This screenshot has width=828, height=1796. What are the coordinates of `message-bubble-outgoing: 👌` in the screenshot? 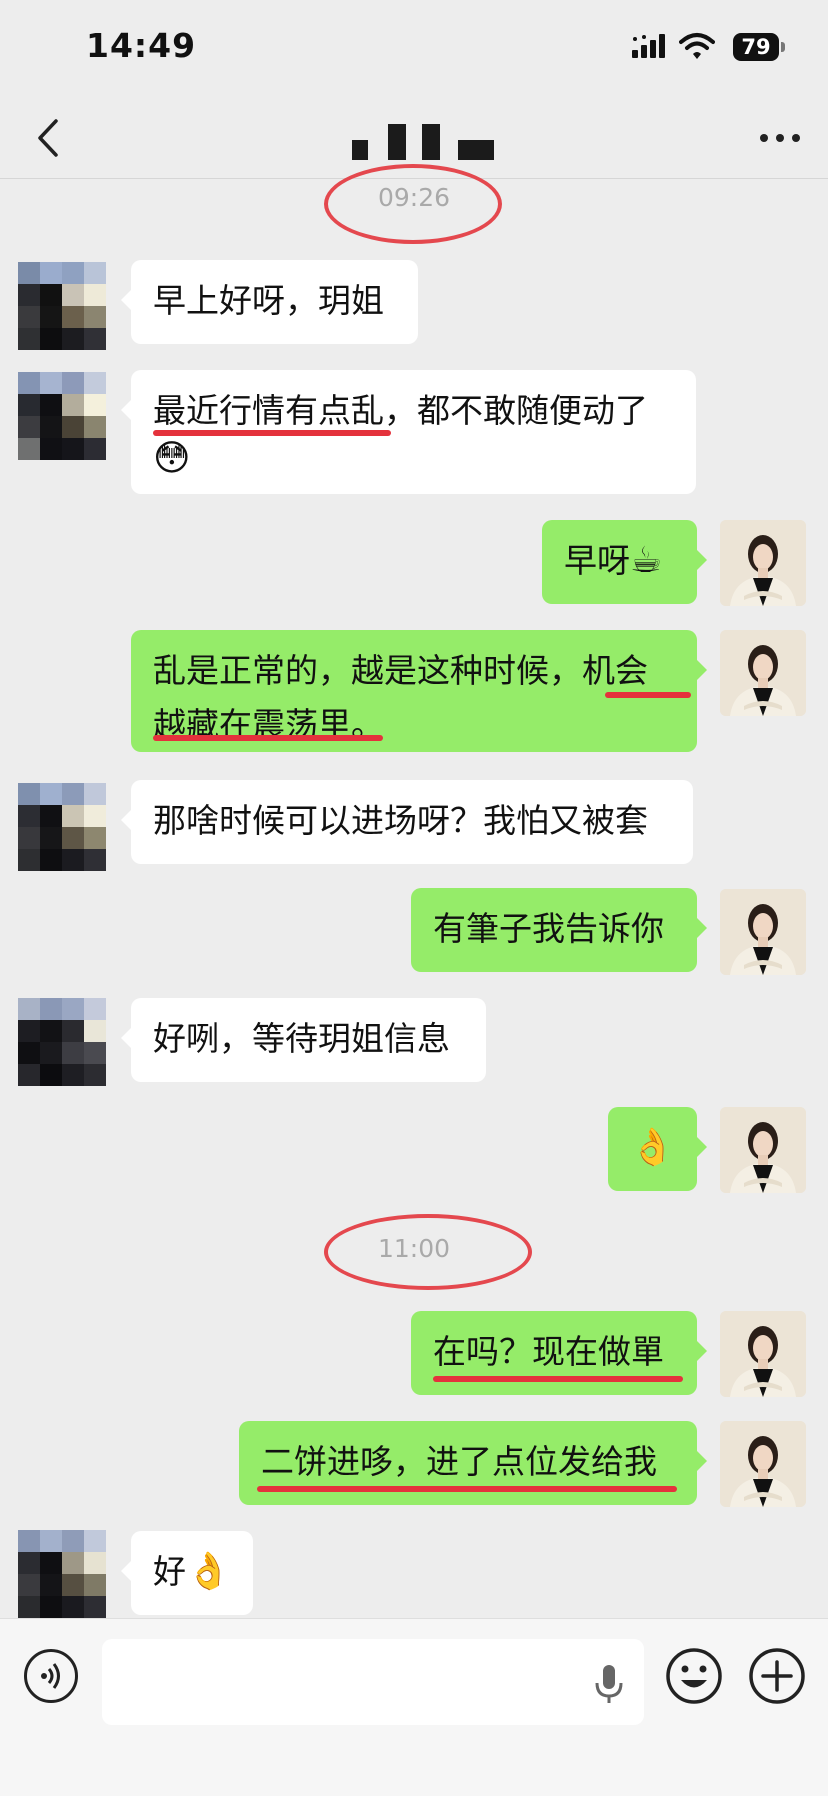 It's located at (657, 1149).